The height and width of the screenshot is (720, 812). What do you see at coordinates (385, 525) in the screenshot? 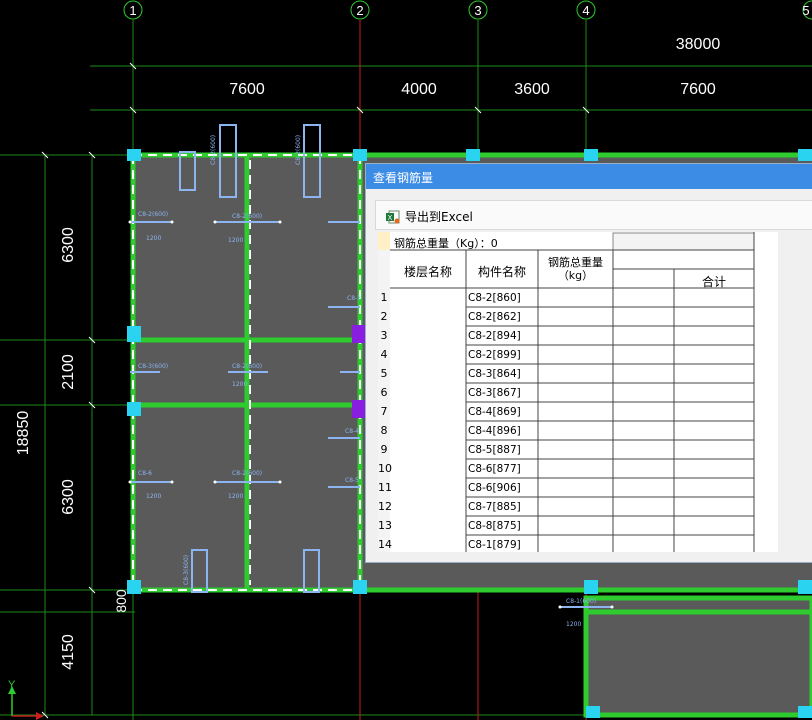
I see `row-number: 13` at bounding box center [385, 525].